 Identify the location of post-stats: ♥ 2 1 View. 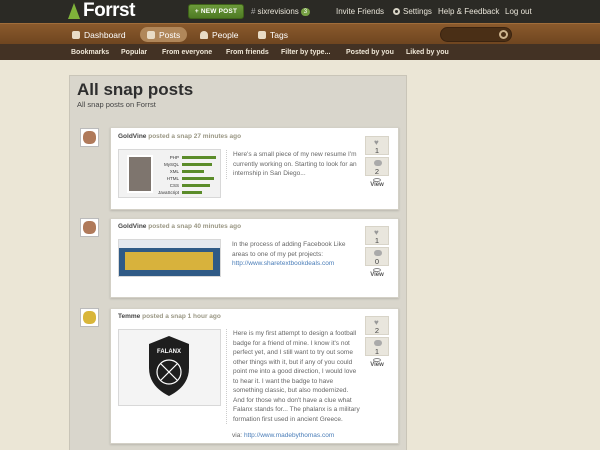
(377, 342).